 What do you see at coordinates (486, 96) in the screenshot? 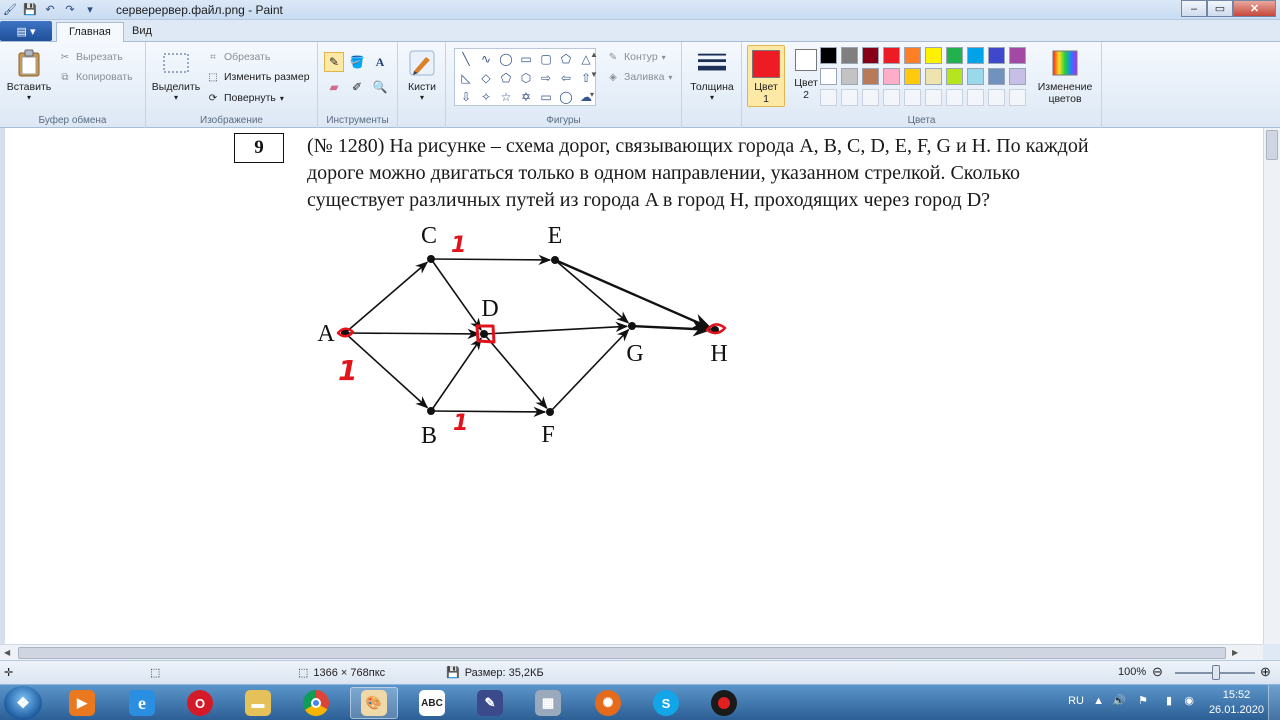
I see `four-point-star-shape-icon: ✧` at bounding box center [486, 96].